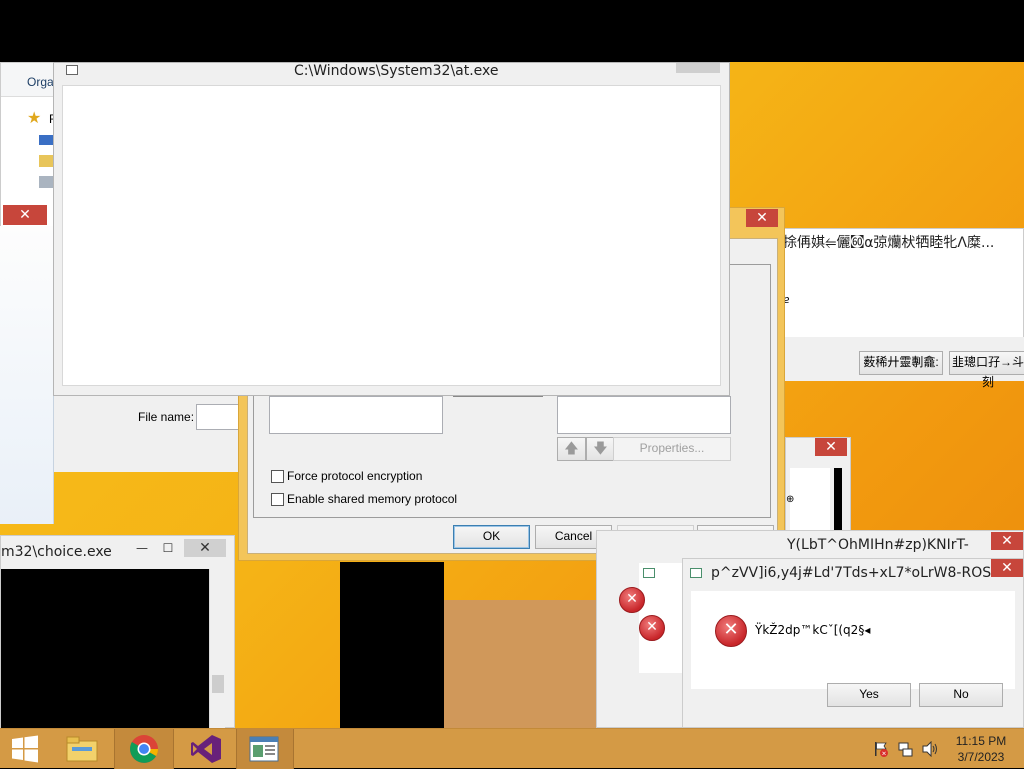 Image resolution: width=1024 pixels, height=769 pixels. What do you see at coordinates (277, 499) in the screenshot?
I see `shared-memory-checkbox` at bounding box center [277, 499].